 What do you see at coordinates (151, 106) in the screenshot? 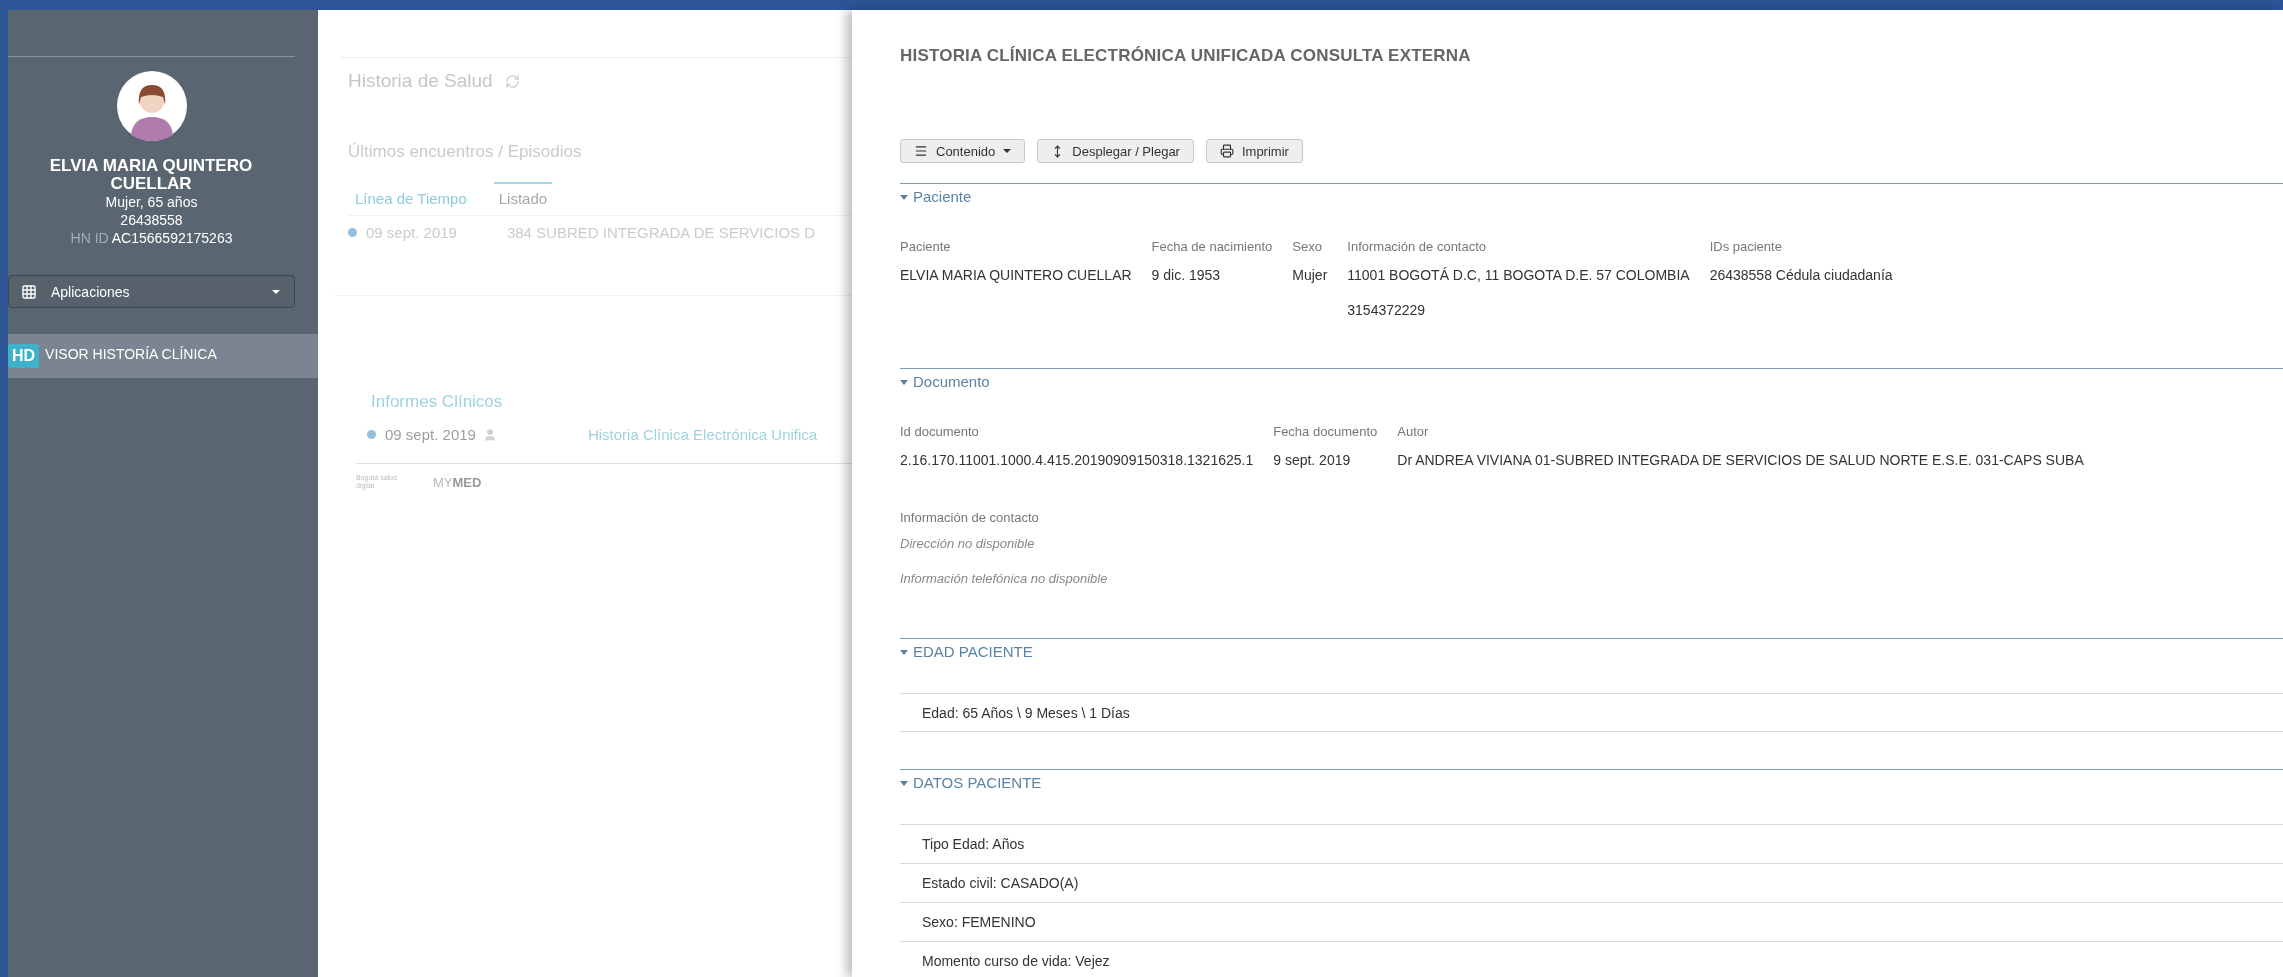
I see `avatar-silhouette` at bounding box center [151, 106].